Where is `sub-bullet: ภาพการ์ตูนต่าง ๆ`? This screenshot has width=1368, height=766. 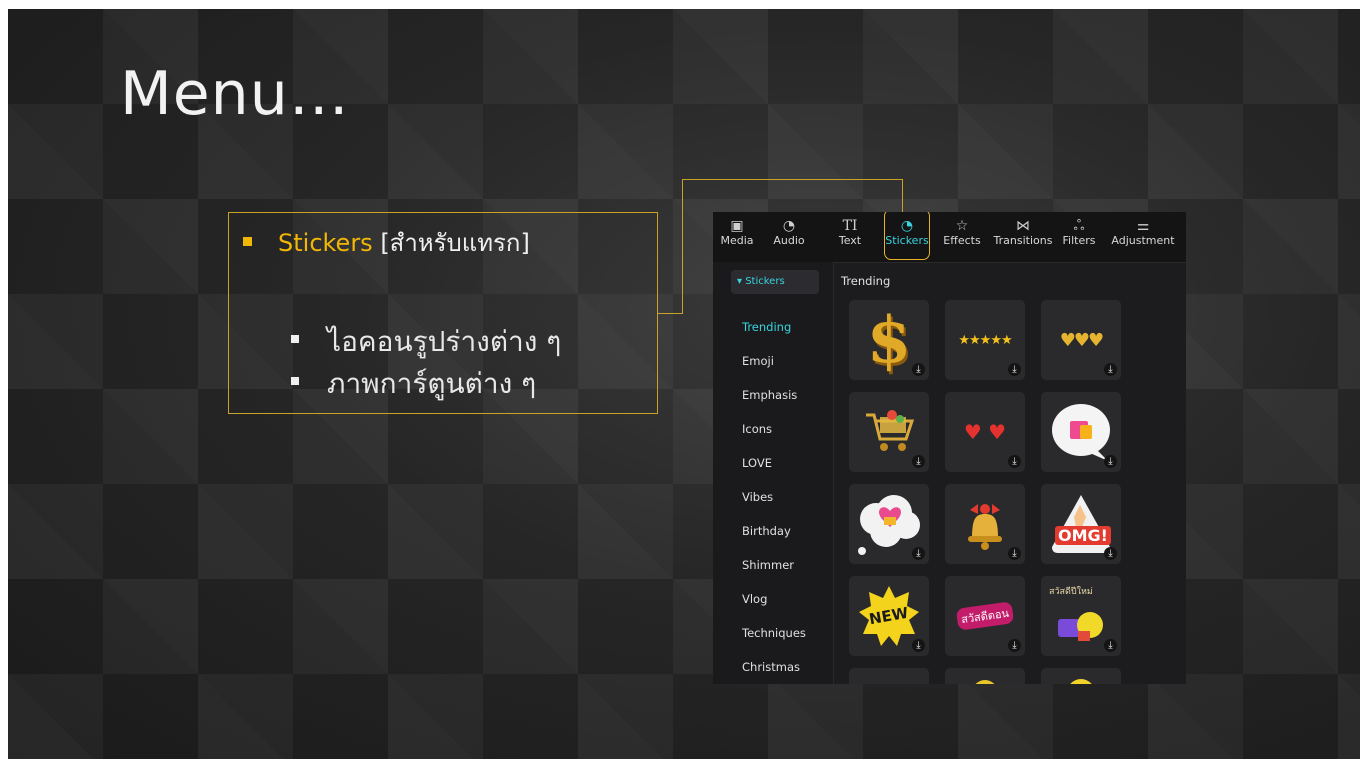
sub-bullet: ภาพการ์ตูนต่าง ๆ is located at coordinates (426, 384).